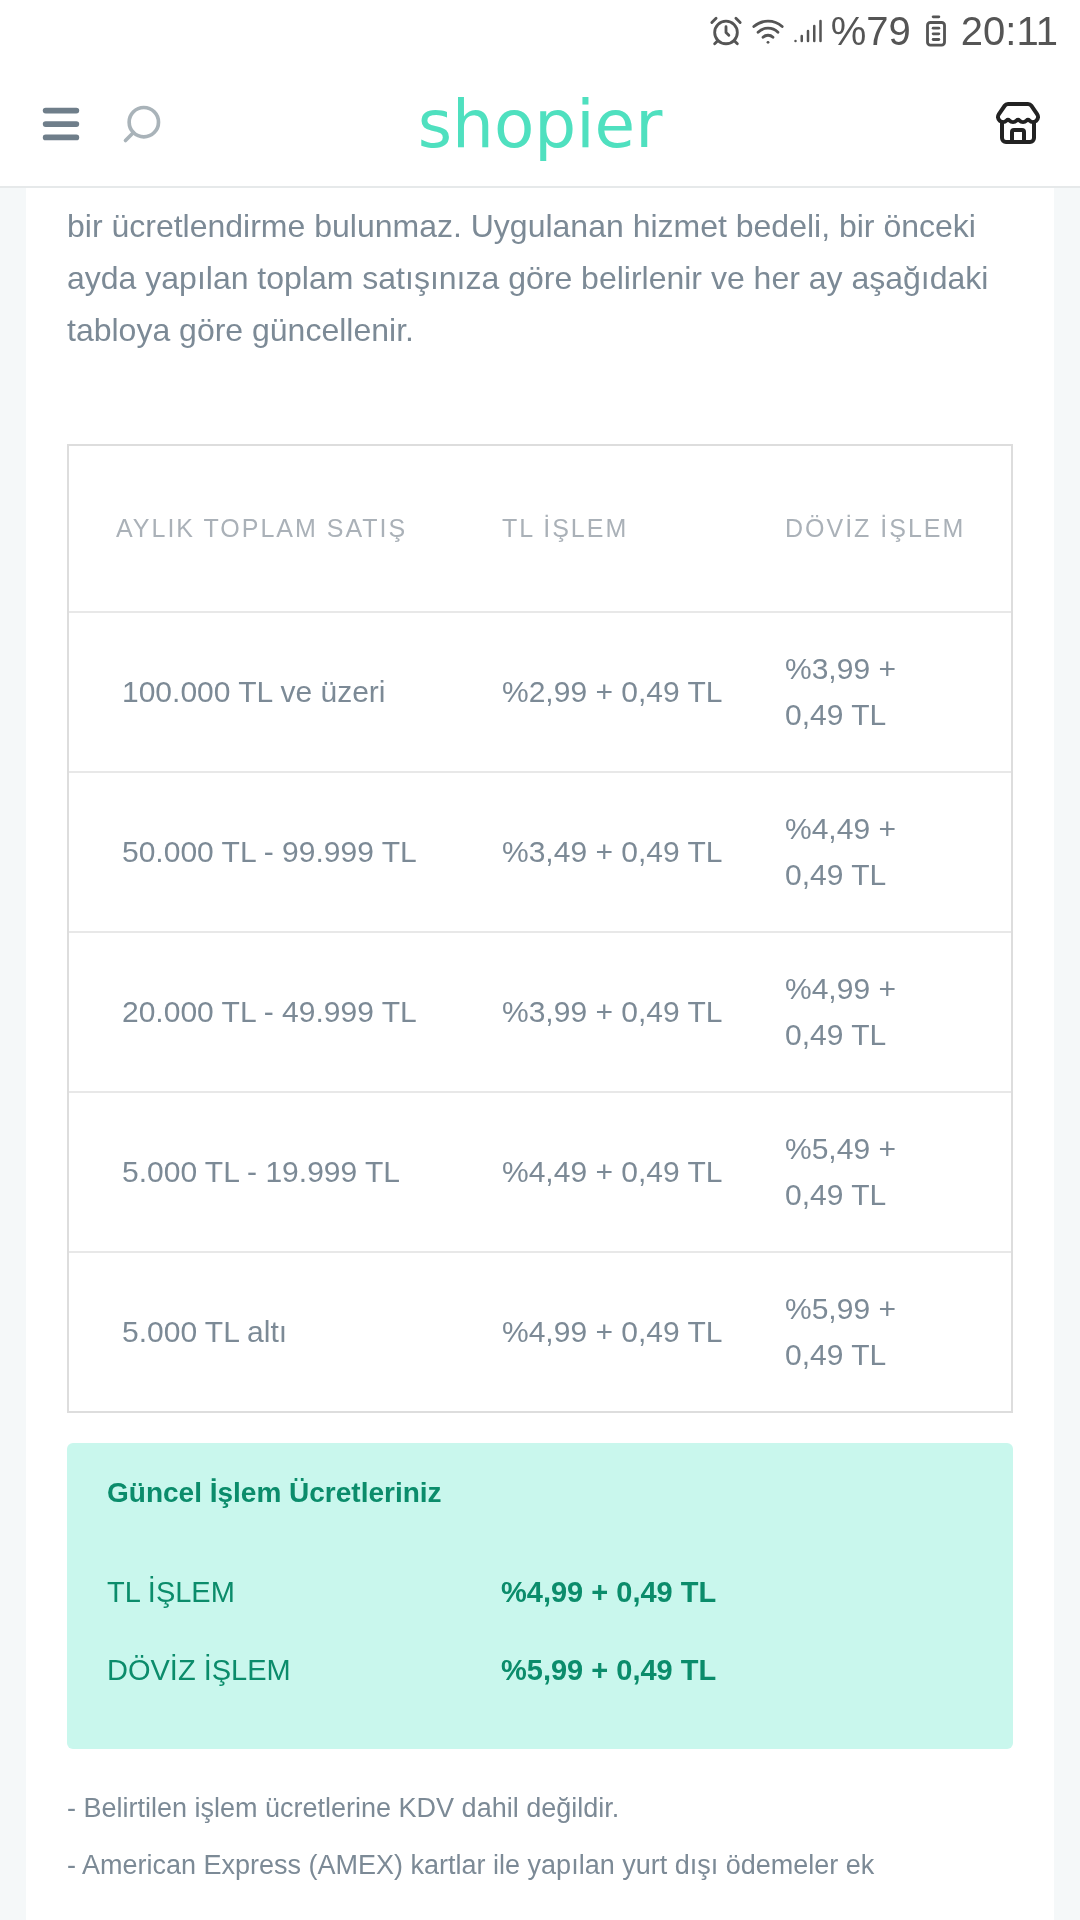 This screenshot has width=1080, height=1920. I want to click on note-text: - American Express (AMEX) kartlar ile yapılan yurt dışı ödemeler ek, so click(471, 1865).